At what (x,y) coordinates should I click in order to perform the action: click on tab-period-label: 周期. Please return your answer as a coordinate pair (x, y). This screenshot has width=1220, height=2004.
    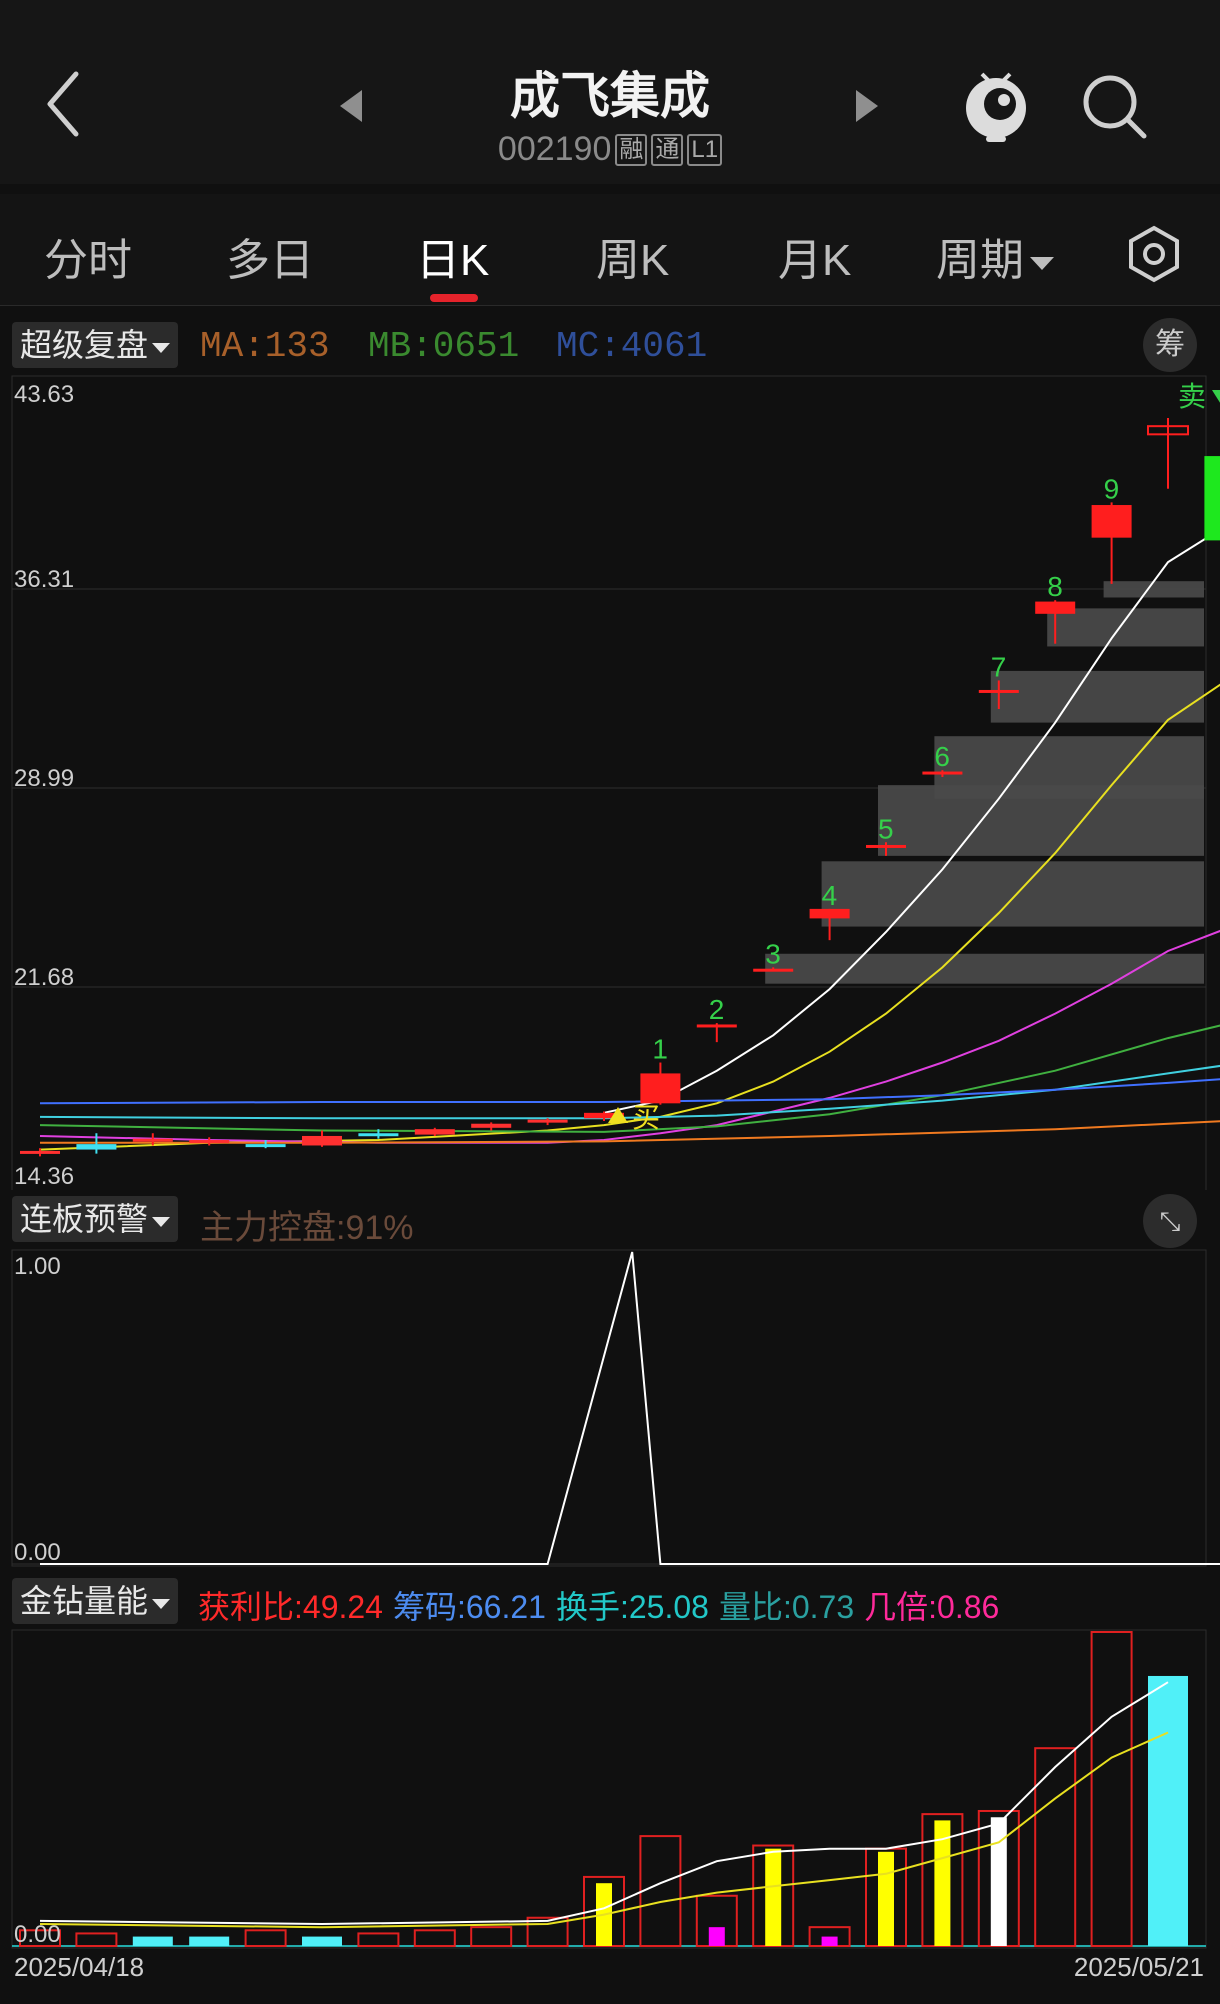
    Looking at the image, I should click on (980, 260).